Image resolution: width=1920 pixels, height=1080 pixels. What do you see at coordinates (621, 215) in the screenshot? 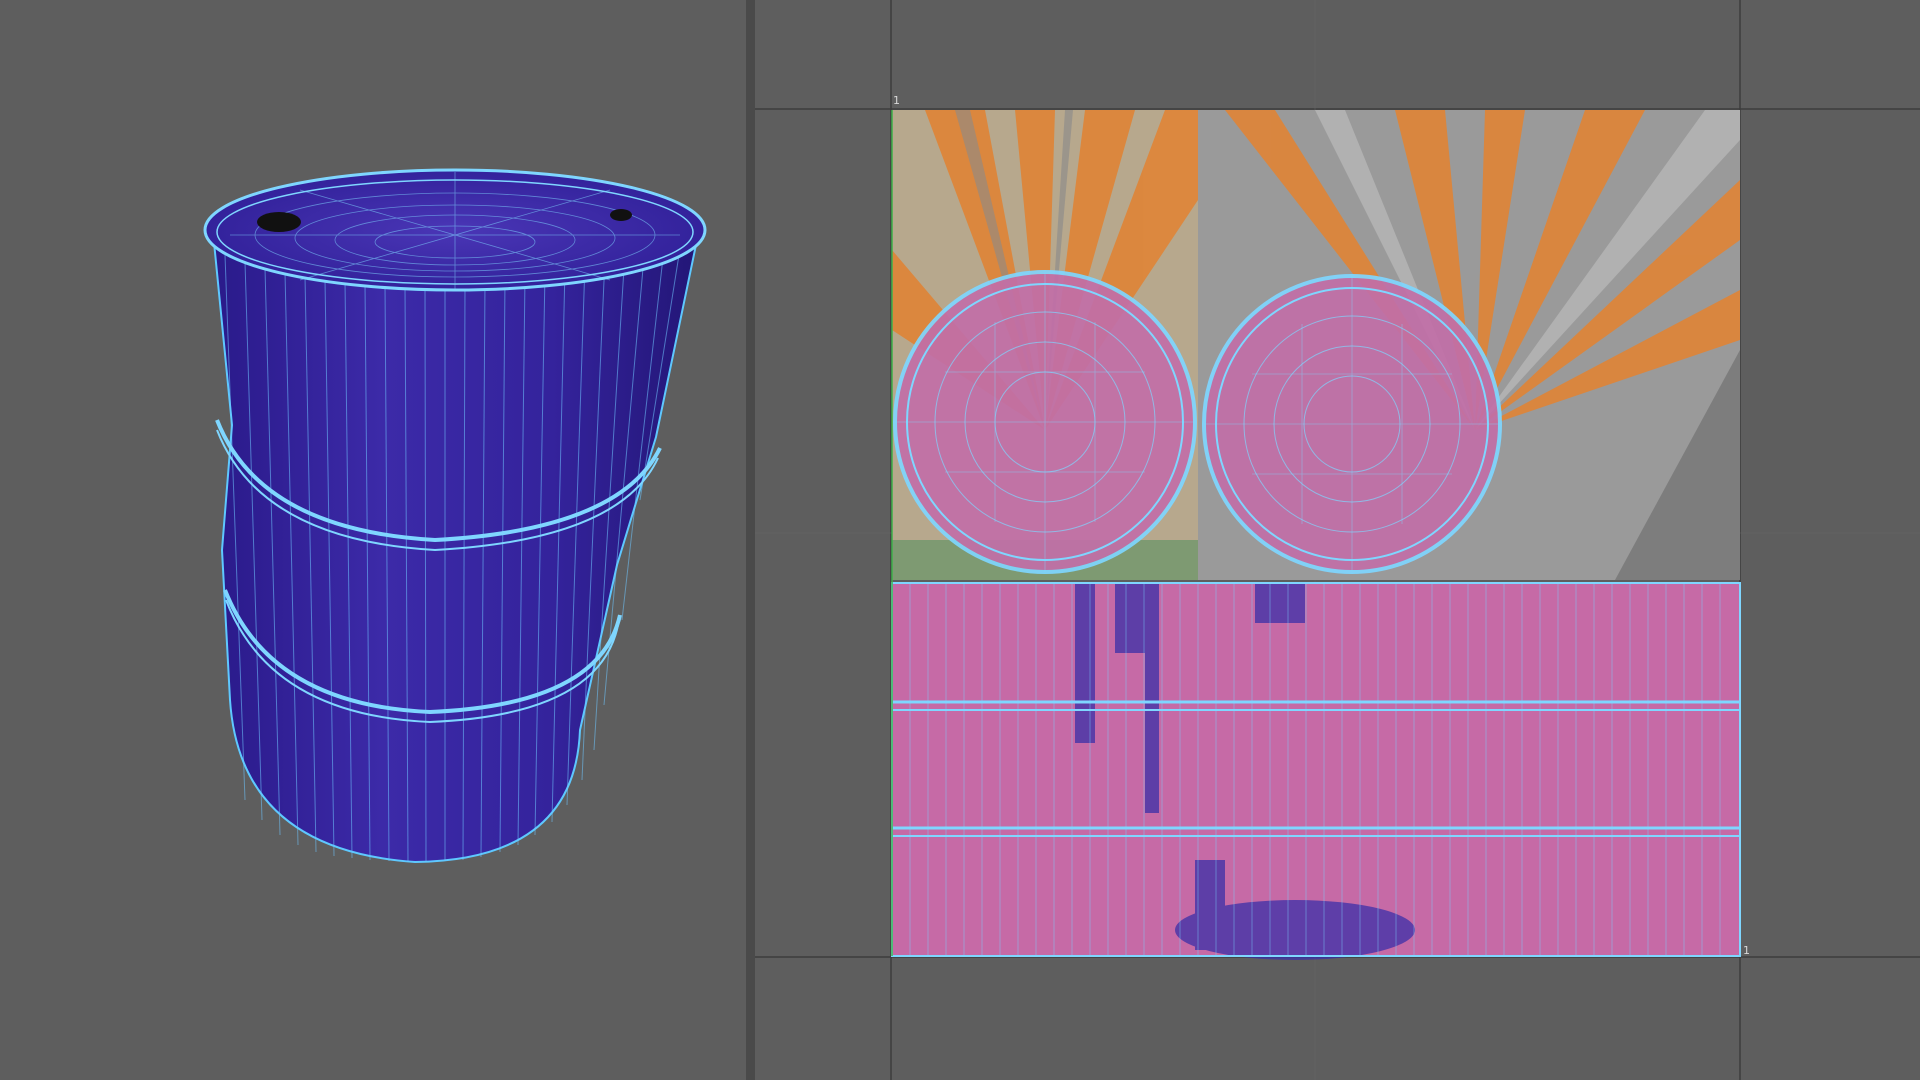
I see `bung-cap-small` at bounding box center [621, 215].